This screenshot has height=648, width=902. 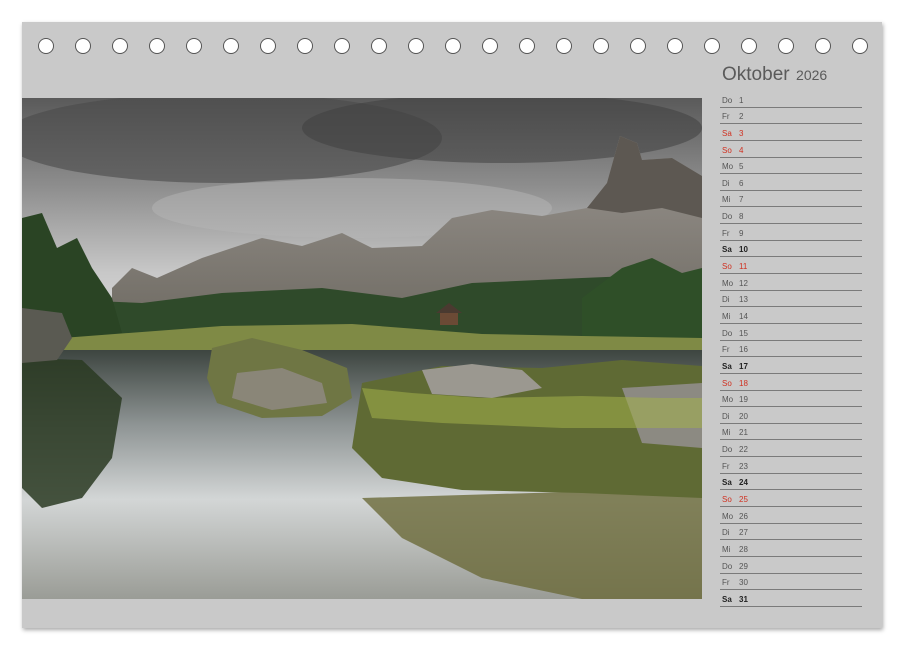 I want to click on month-header: Oktober 2026, so click(x=774, y=75).